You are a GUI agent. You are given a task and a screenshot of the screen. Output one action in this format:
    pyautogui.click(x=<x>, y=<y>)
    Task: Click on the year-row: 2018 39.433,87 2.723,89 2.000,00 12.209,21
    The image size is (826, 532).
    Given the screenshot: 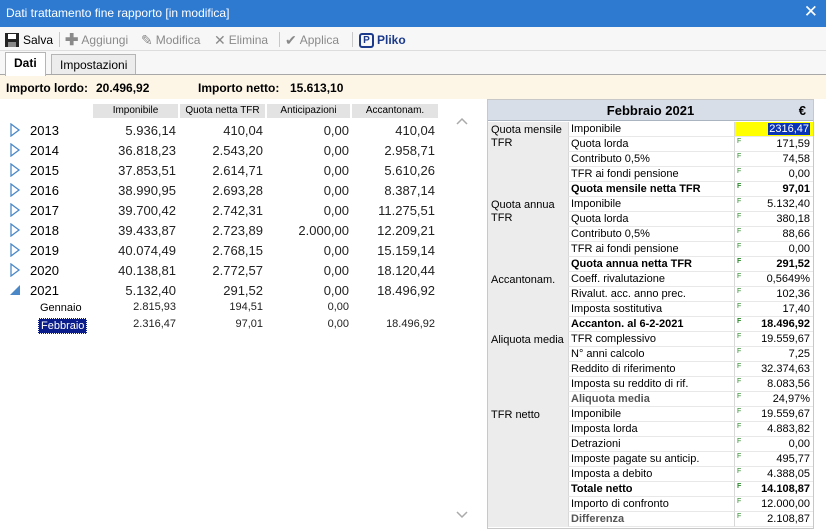 What is the action you would take?
    pyautogui.click(x=220, y=230)
    